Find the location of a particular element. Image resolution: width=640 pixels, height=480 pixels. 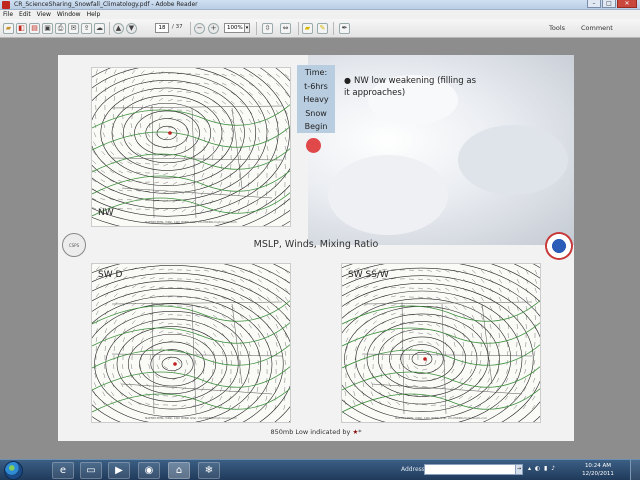

sticky-note-icon: ▰ is located at coordinates (307, 28).